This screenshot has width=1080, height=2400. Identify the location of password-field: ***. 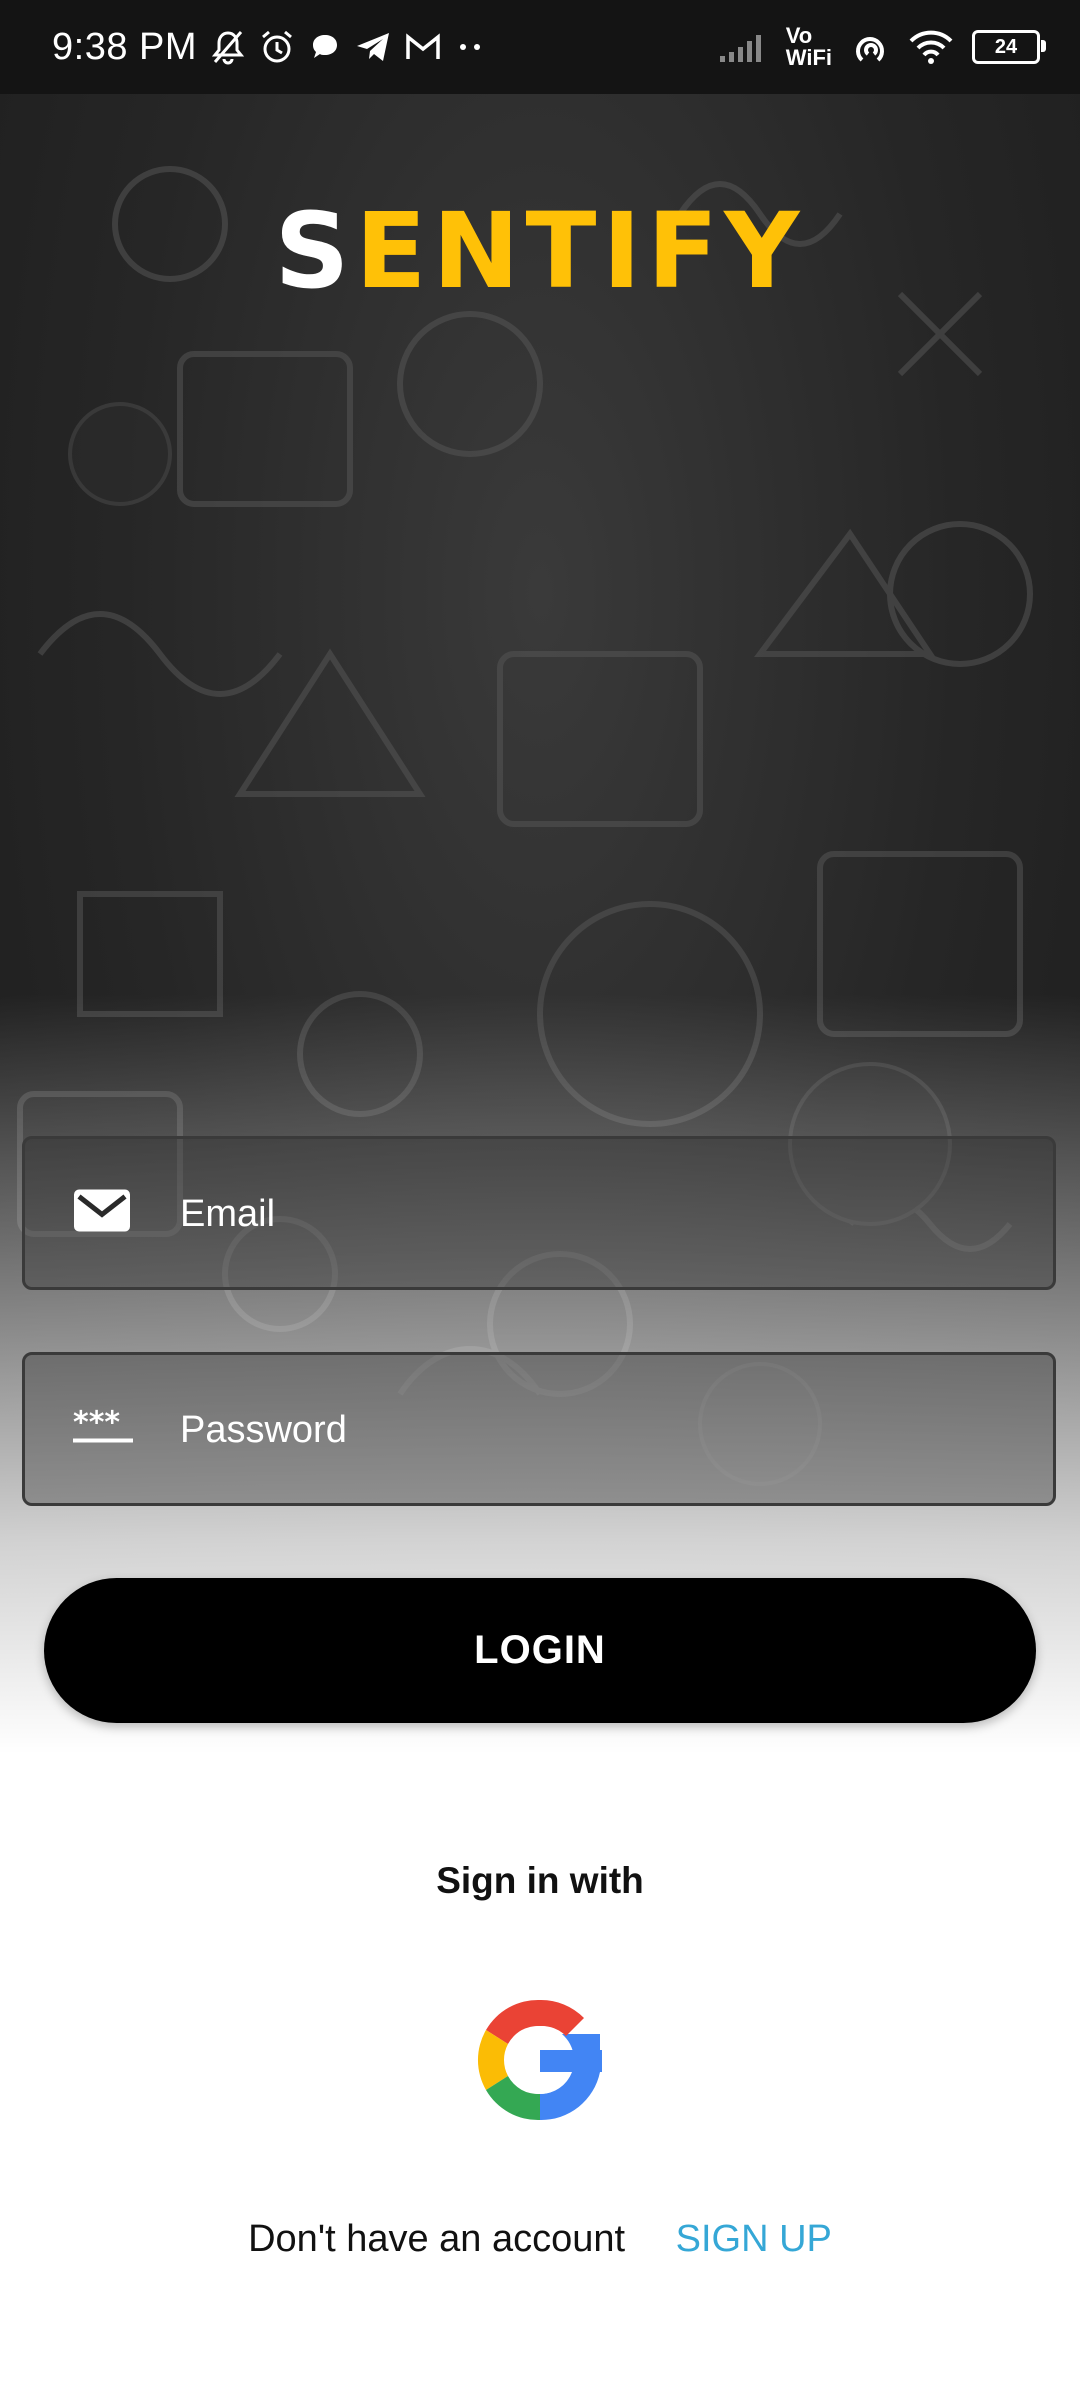
(539, 1429).